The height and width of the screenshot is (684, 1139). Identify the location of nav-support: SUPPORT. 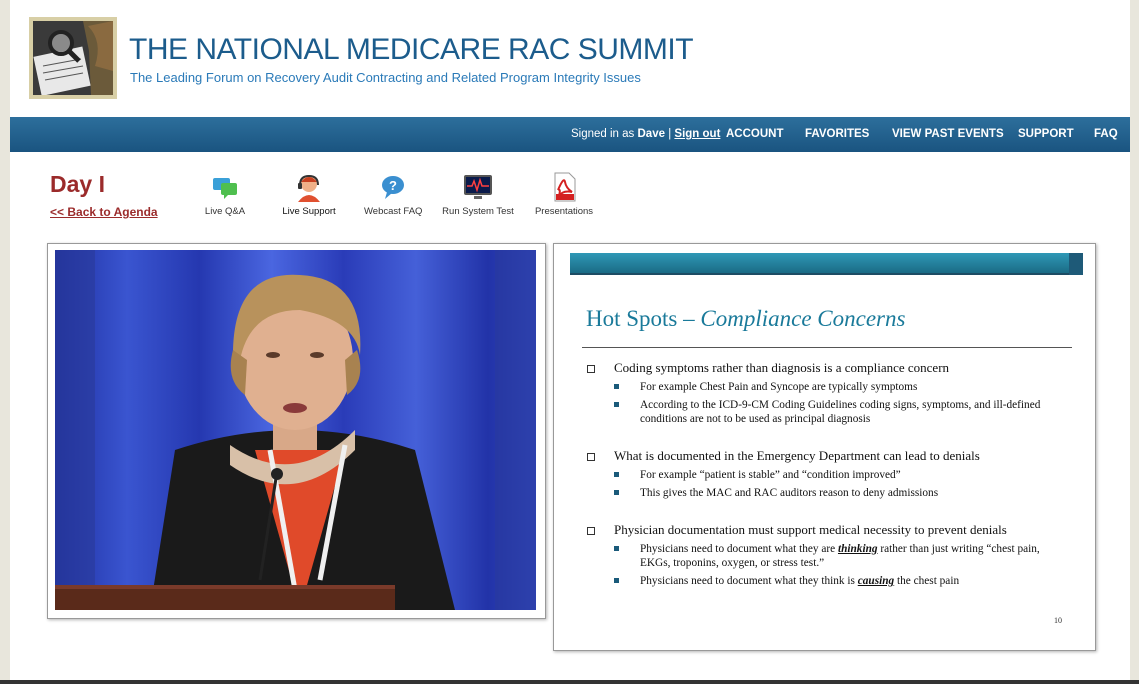
(1046, 134).